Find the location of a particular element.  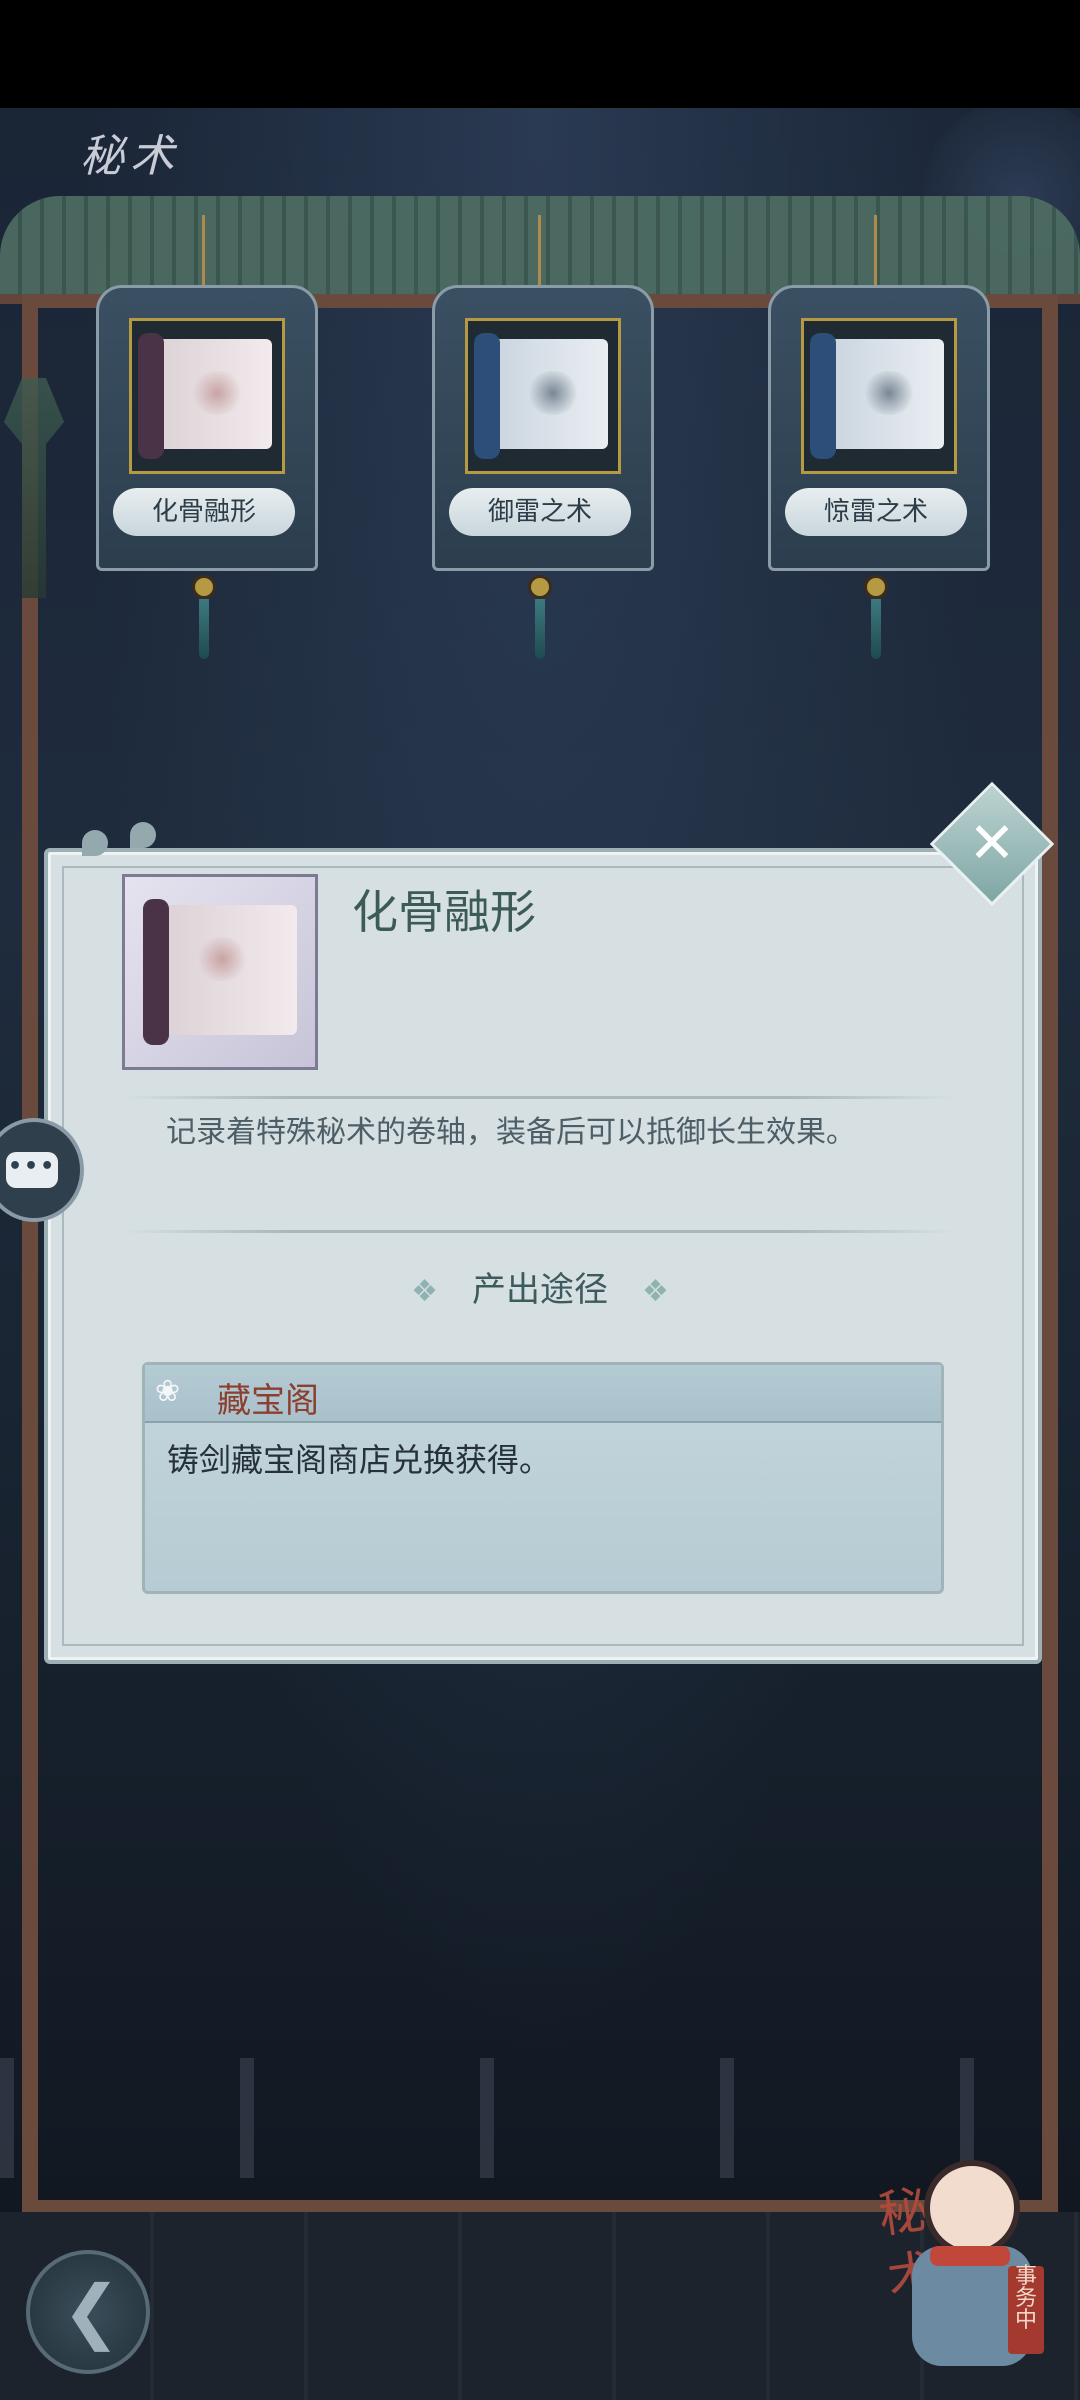

source-entry: ❀ 藏宝阁 铸剑藏宝阁商店兑换获得。 is located at coordinates (543, 1478).